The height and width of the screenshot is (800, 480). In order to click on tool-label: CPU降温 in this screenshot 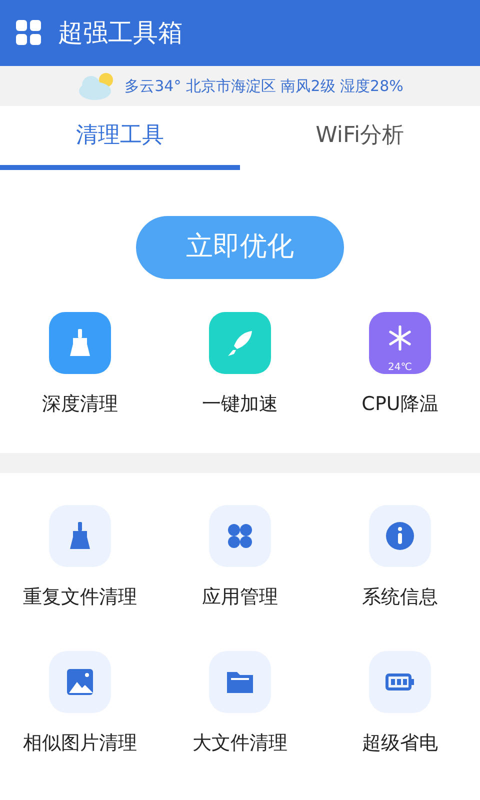, I will do `click(400, 404)`.